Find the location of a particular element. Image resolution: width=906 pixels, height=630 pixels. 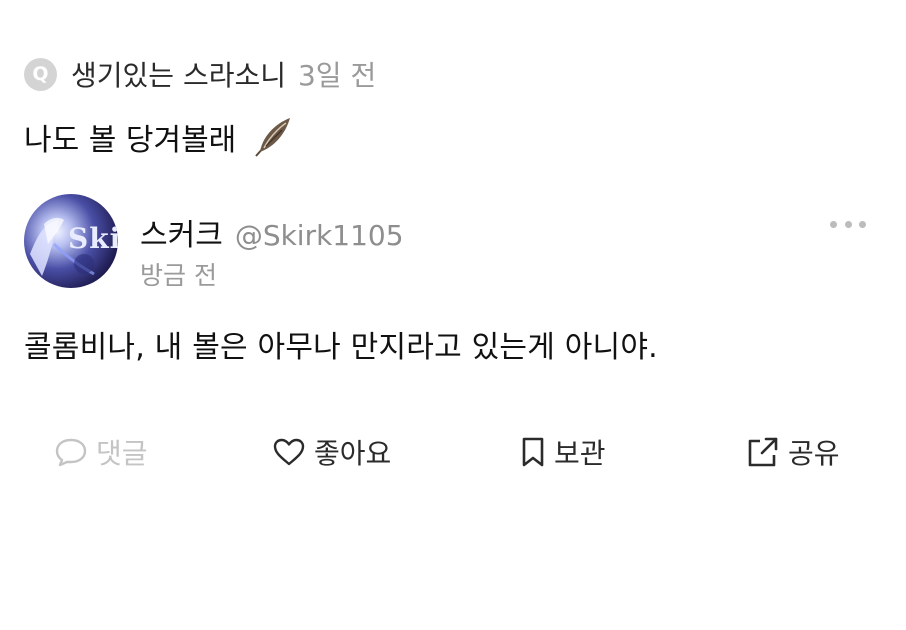

quoted-post-text-row: 나도 볼 당겨볼래 is located at coordinates (160, 137).